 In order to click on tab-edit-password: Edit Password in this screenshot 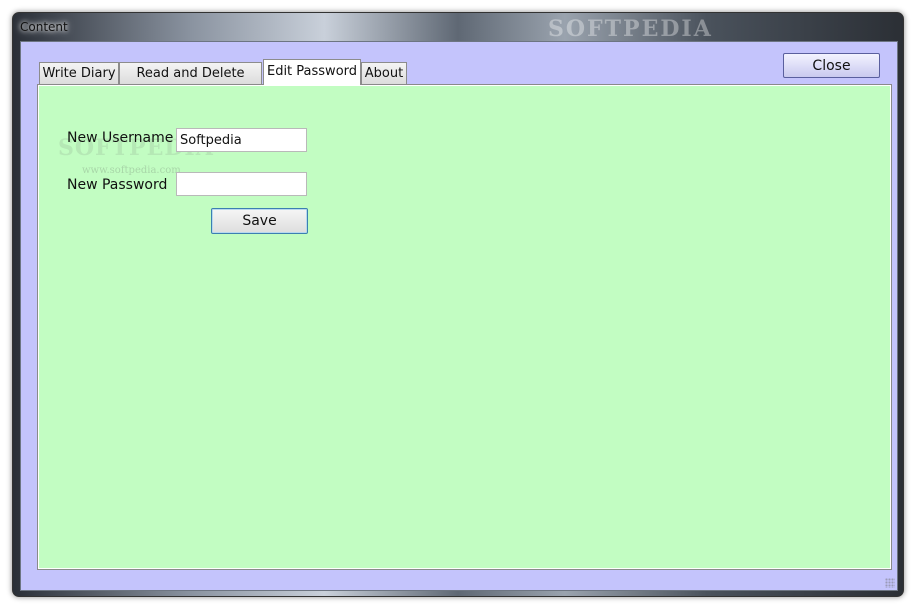, I will do `click(312, 72)`.